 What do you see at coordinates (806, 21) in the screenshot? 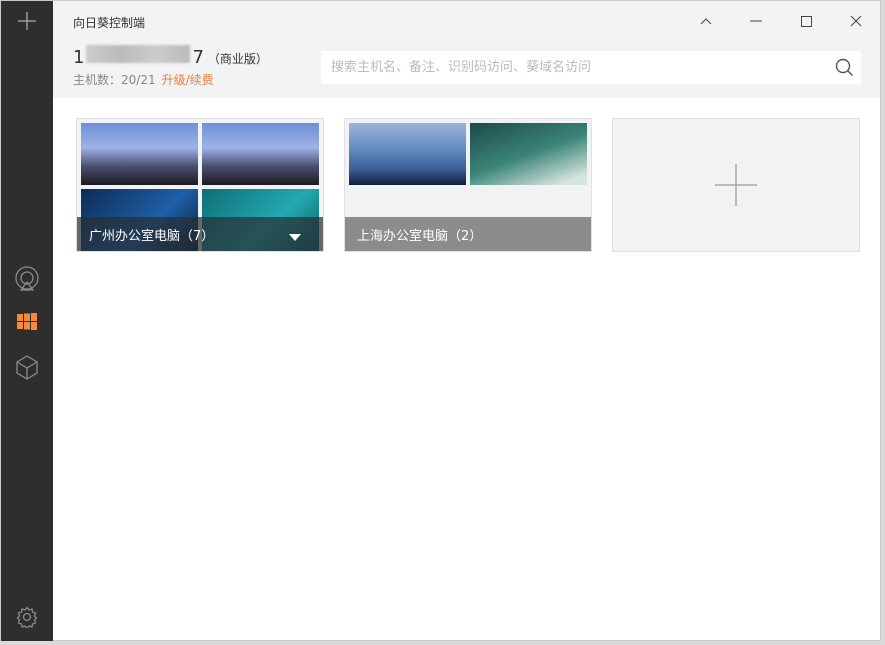
I see `maximize-button` at bounding box center [806, 21].